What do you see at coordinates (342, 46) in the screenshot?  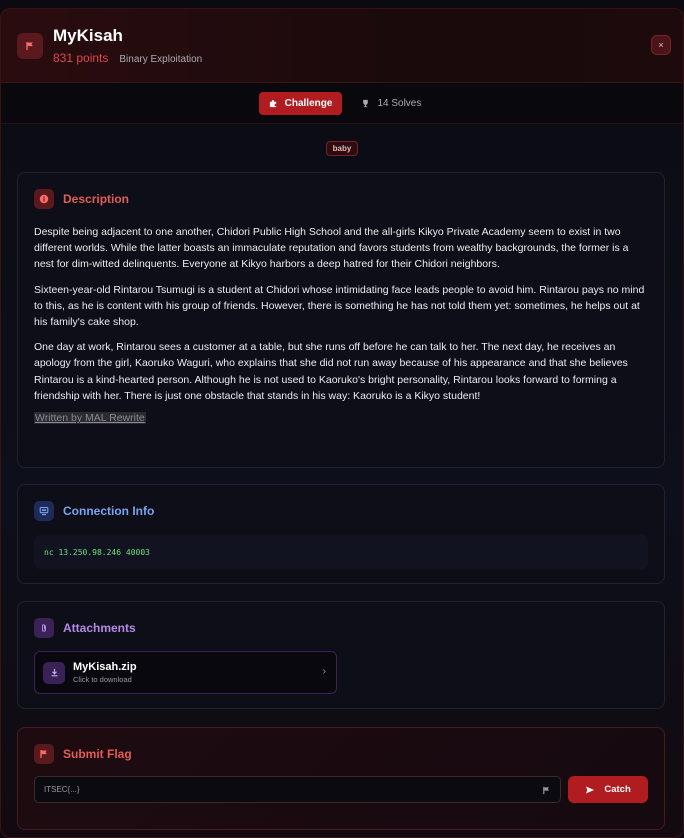 I see `modal-header: MyKisah 831 points Binary Exploitation ×` at bounding box center [342, 46].